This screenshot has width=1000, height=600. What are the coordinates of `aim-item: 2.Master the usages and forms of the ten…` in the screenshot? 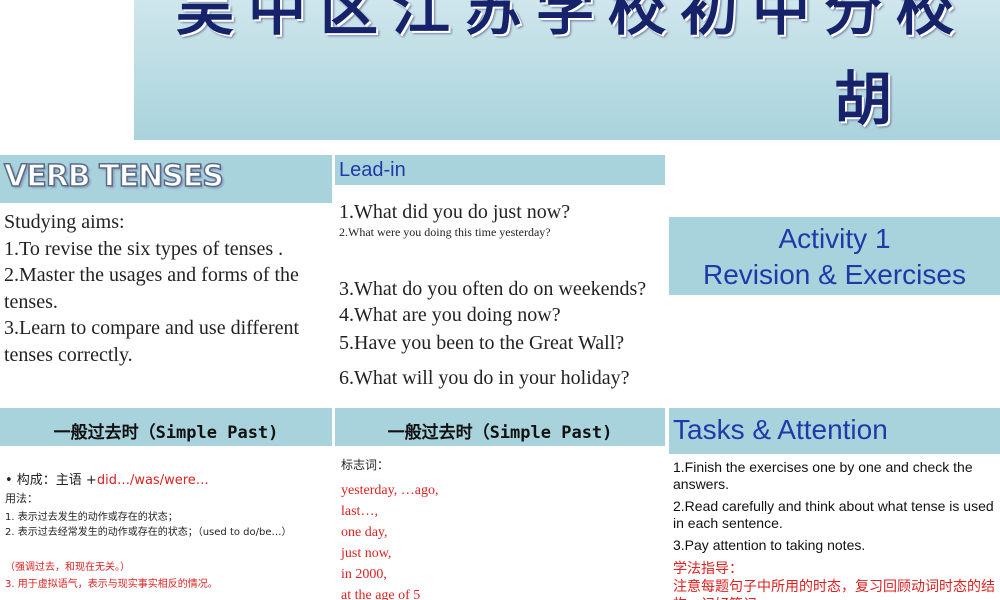 It's located at (151, 288).